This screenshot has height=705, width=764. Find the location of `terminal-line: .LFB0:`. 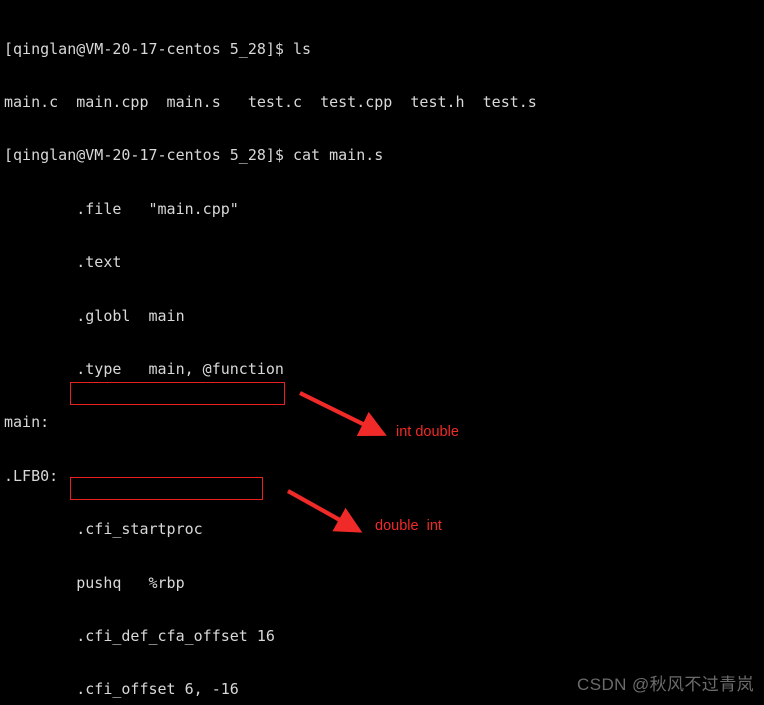

terminal-line: .LFB0: is located at coordinates (31, 475).